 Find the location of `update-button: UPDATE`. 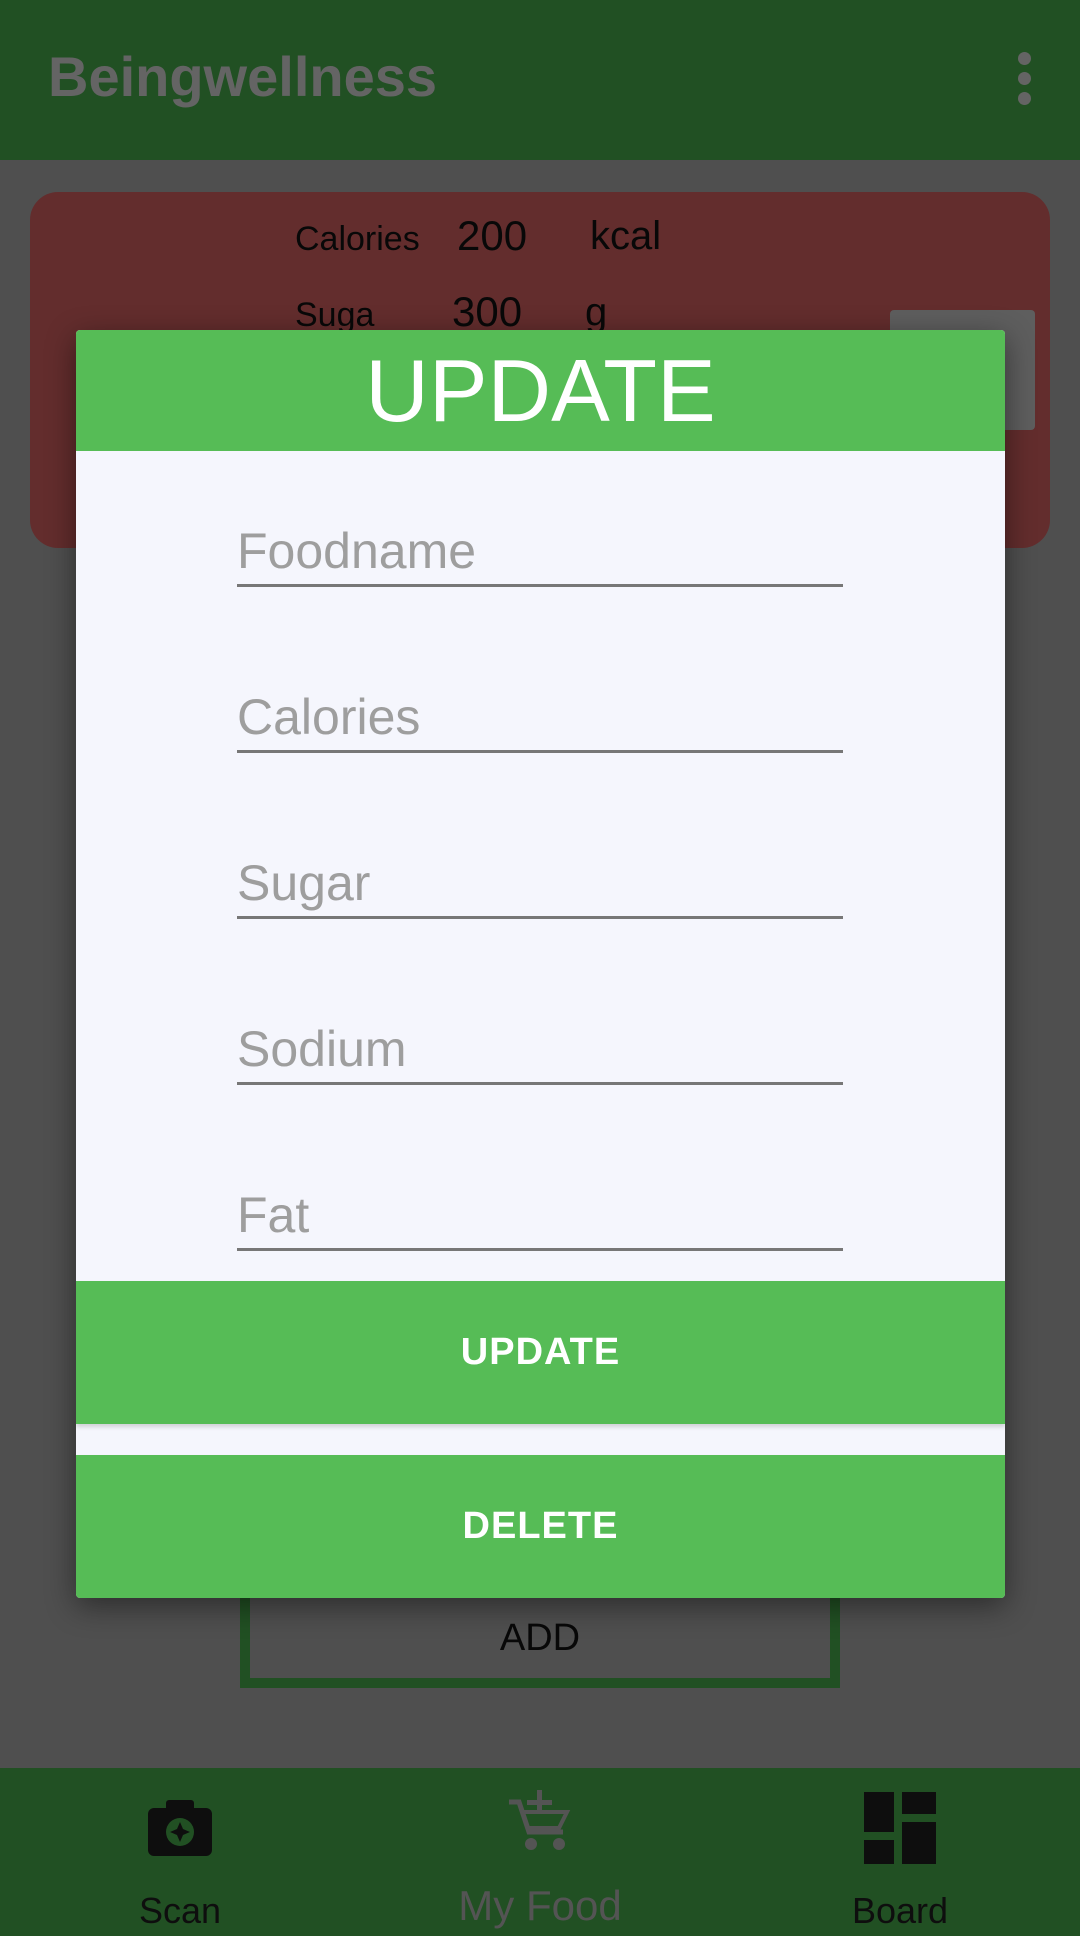

update-button: UPDATE is located at coordinates (540, 1352).